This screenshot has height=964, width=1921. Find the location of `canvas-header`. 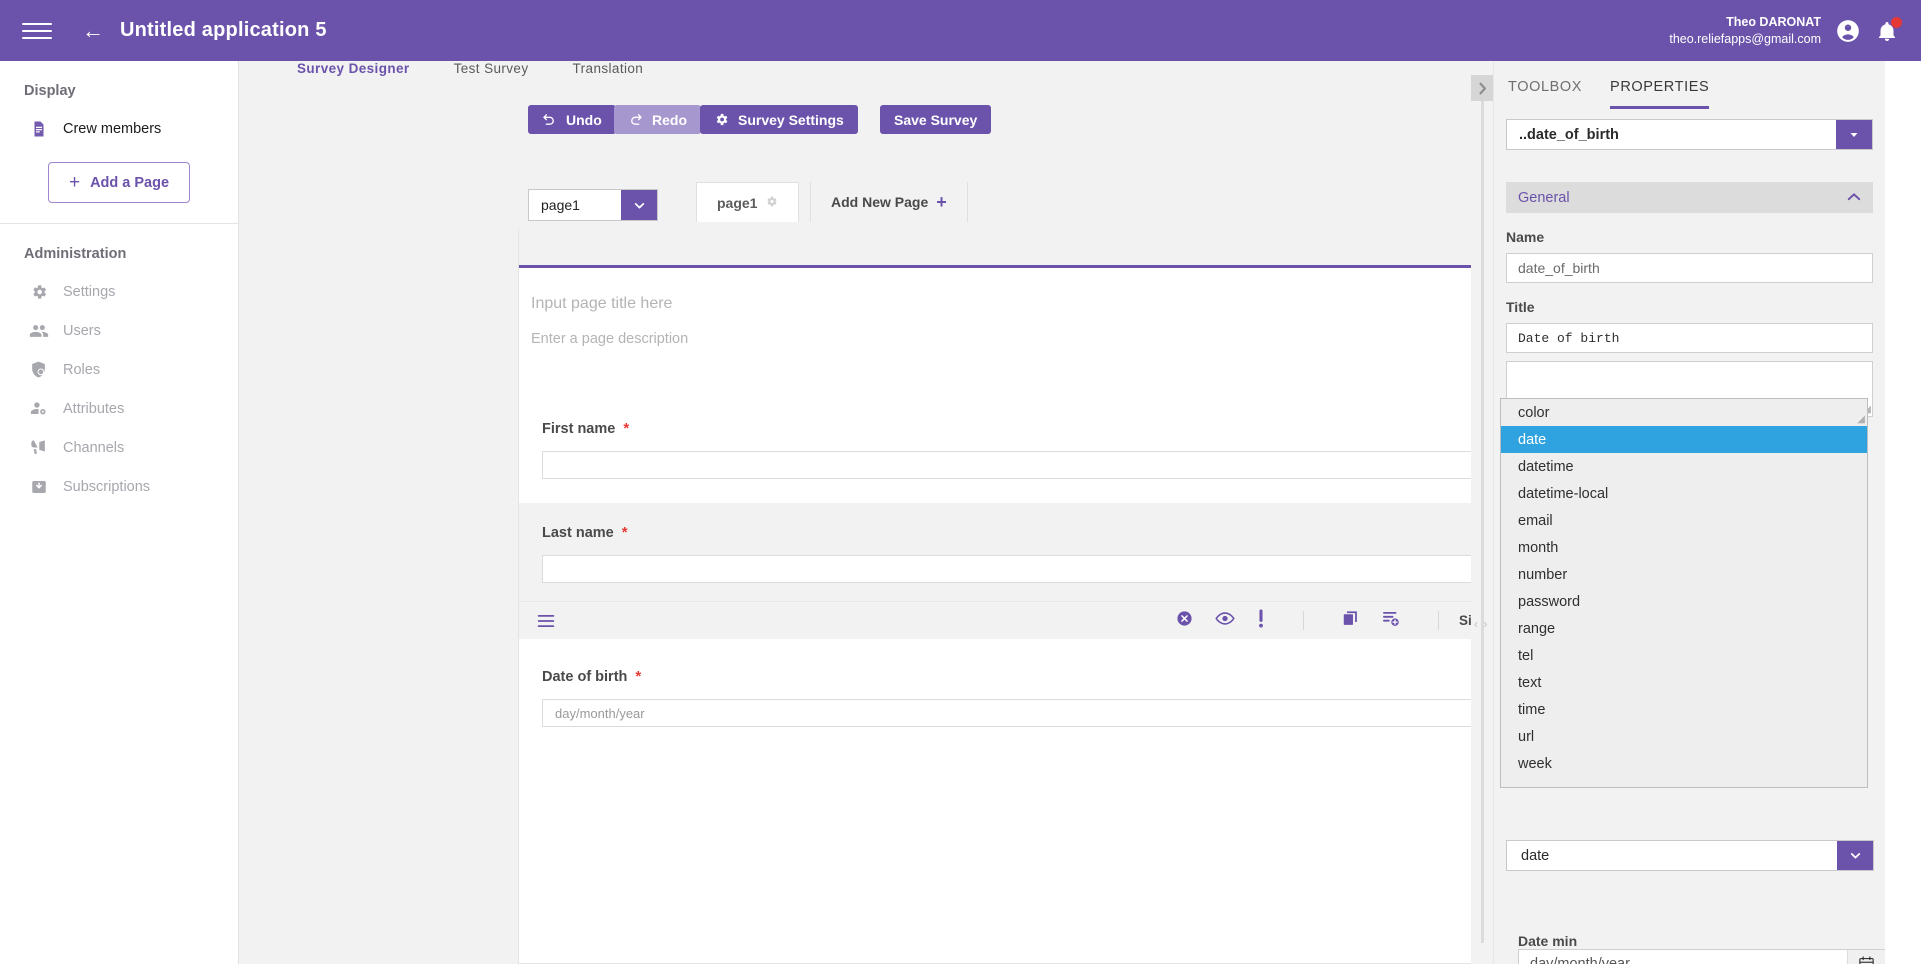

canvas-header is located at coordinates (995, 247).